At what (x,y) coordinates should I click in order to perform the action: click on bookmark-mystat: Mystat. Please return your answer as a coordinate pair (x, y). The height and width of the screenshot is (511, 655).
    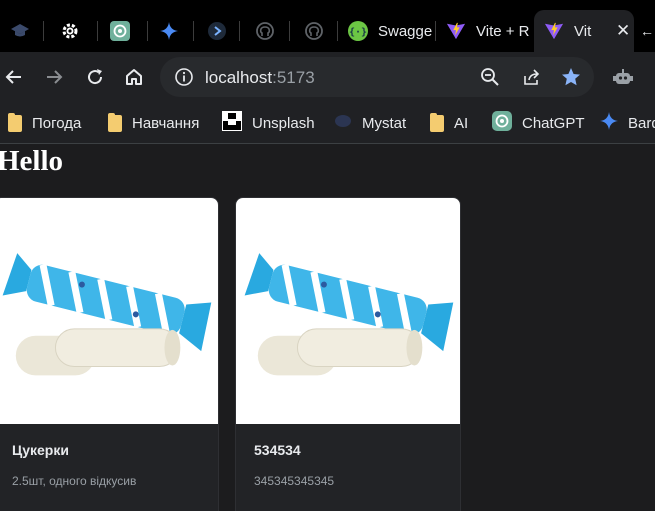
    Looking at the image, I should click on (370, 123).